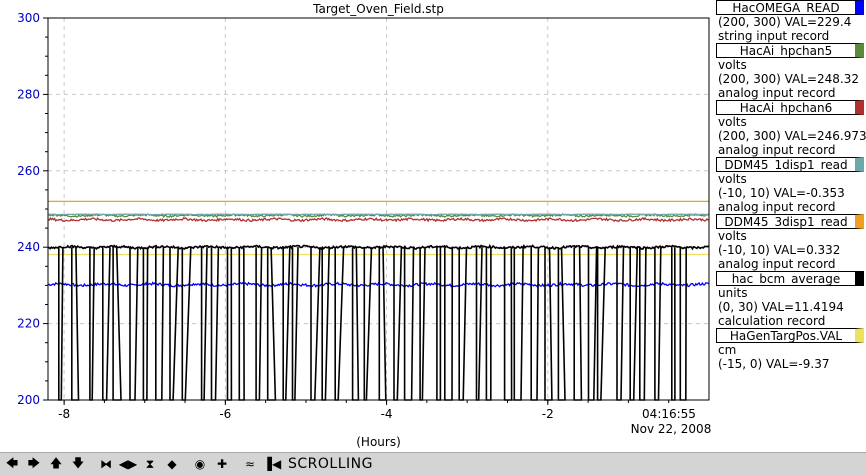  Describe the element at coordinates (64, 414) in the screenshot. I see `x-tick-label: -8` at that location.